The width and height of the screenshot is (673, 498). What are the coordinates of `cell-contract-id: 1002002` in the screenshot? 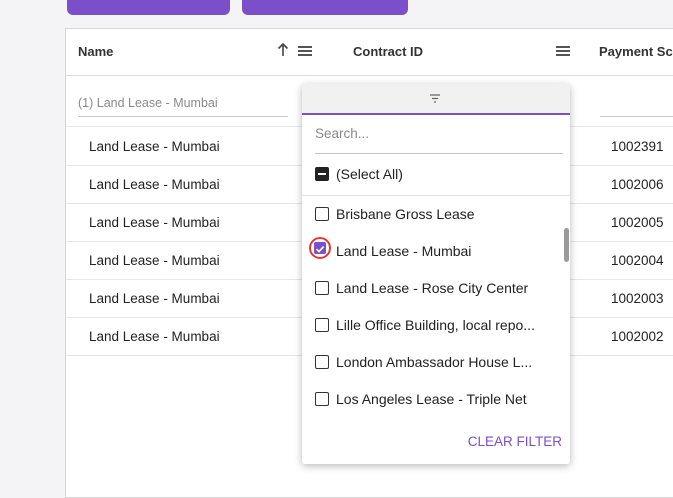 It's located at (637, 336).